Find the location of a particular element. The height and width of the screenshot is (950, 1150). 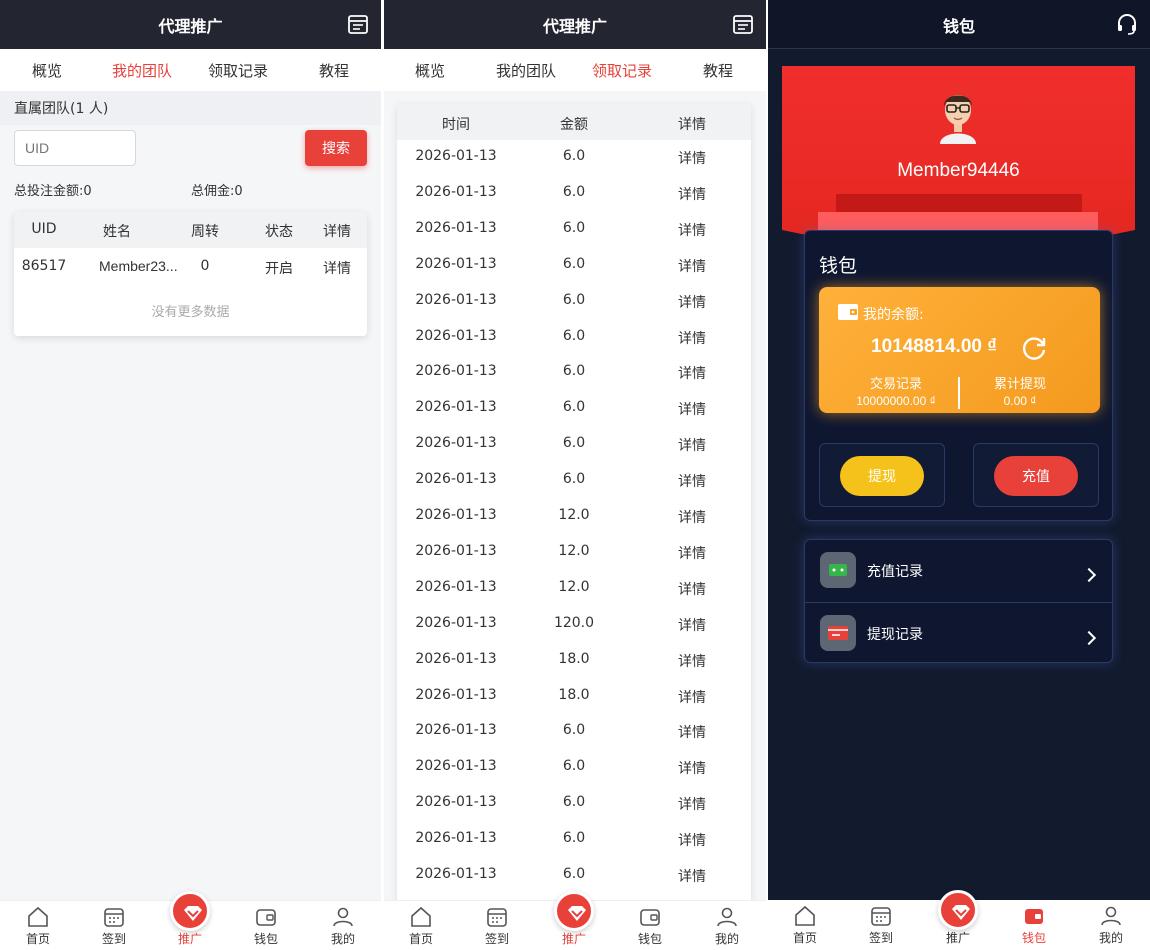

balance-label: 我的余额: is located at coordinates (893, 315).